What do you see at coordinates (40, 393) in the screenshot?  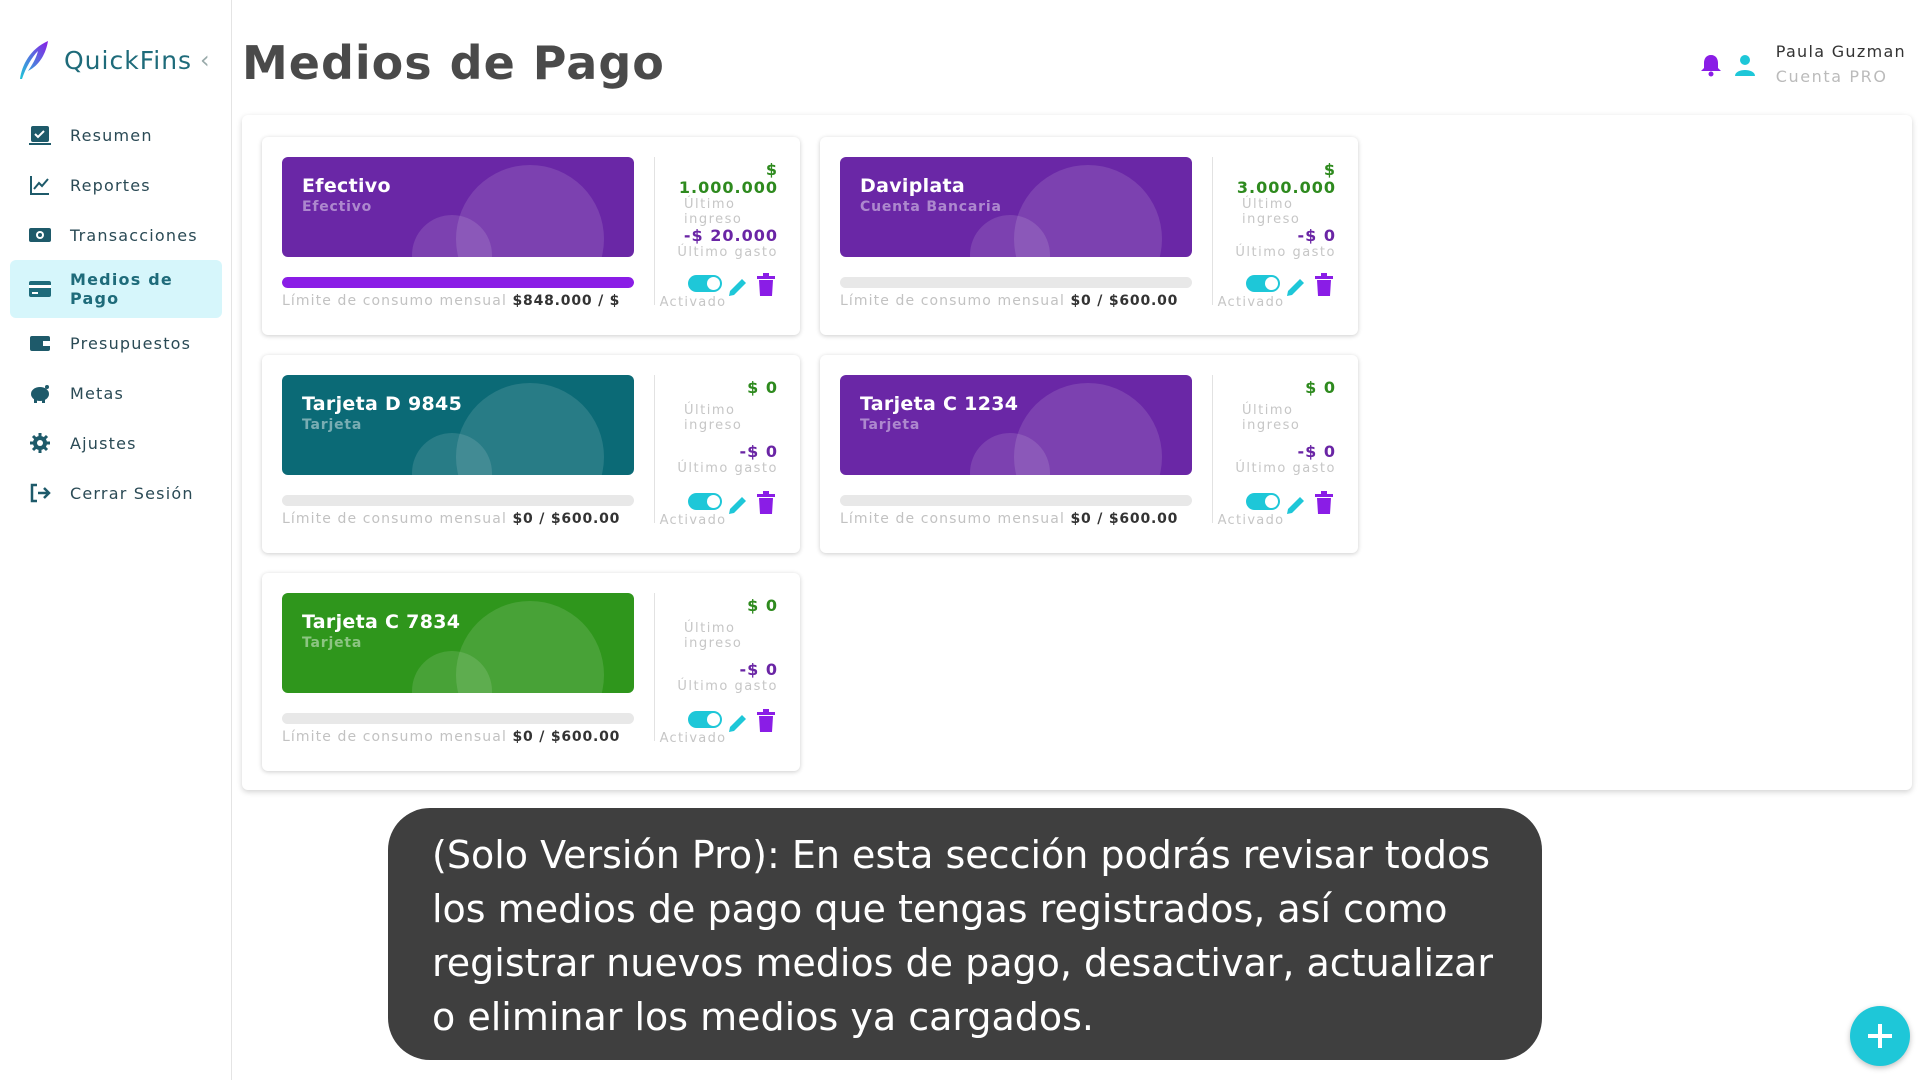 I see `piggy-bank-icon` at bounding box center [40, 393].